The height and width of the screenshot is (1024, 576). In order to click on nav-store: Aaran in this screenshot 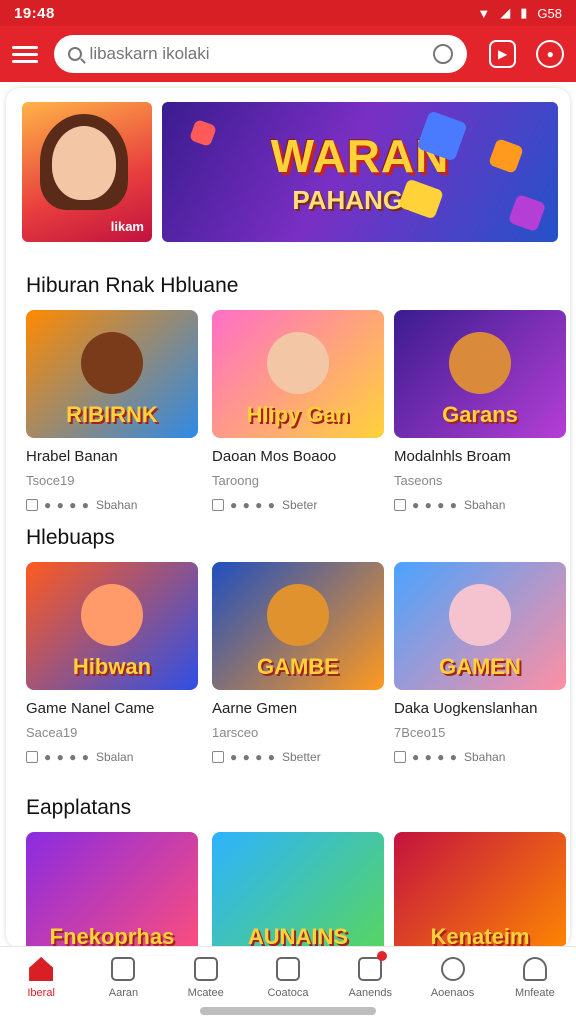, I will do `click(123, 985)`.